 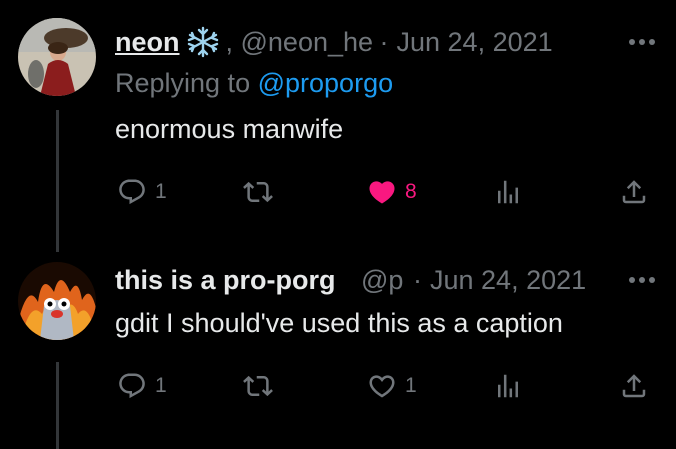 I want to click on action-bar: 1 8, so click(x=385, y=192).